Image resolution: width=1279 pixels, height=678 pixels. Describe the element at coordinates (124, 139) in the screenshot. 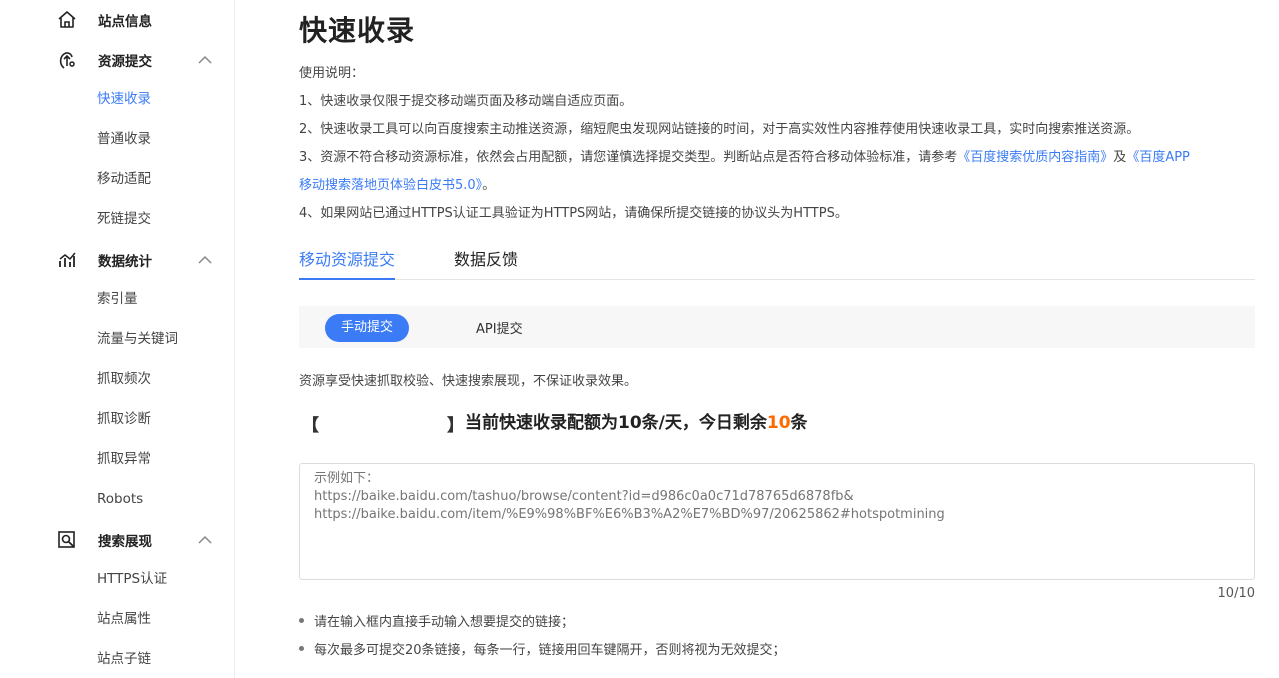

I see `sidebar-item-normal-index: 普通收录` at that location.